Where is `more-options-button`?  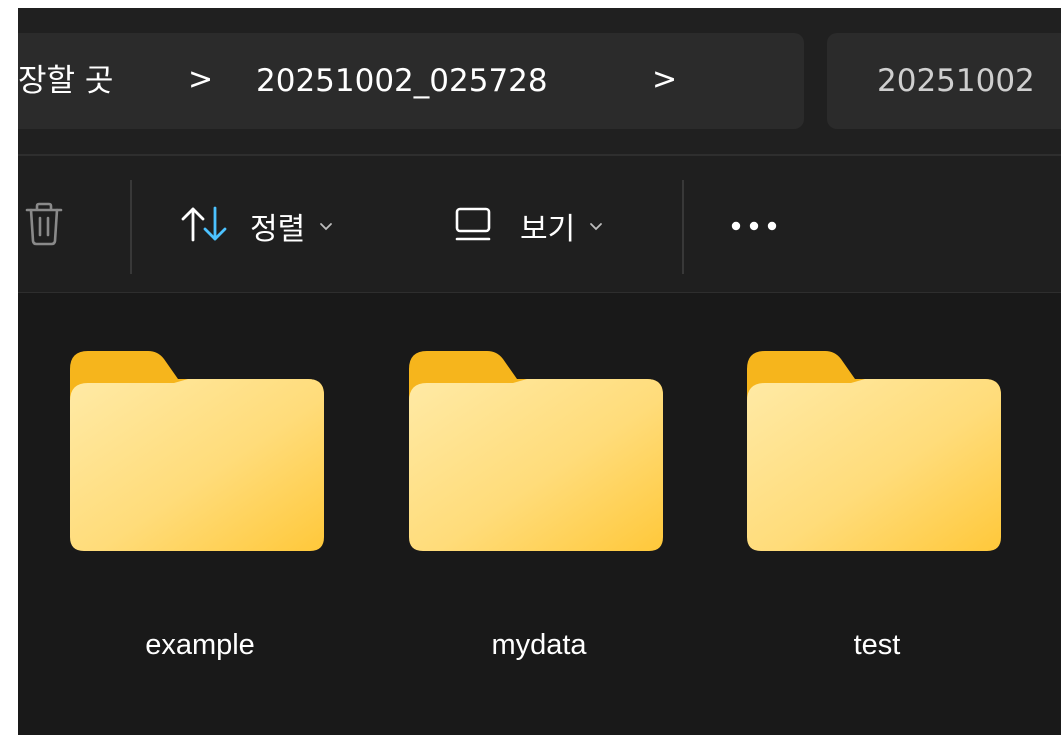 more-options-button is located at coordinates (755, 226).